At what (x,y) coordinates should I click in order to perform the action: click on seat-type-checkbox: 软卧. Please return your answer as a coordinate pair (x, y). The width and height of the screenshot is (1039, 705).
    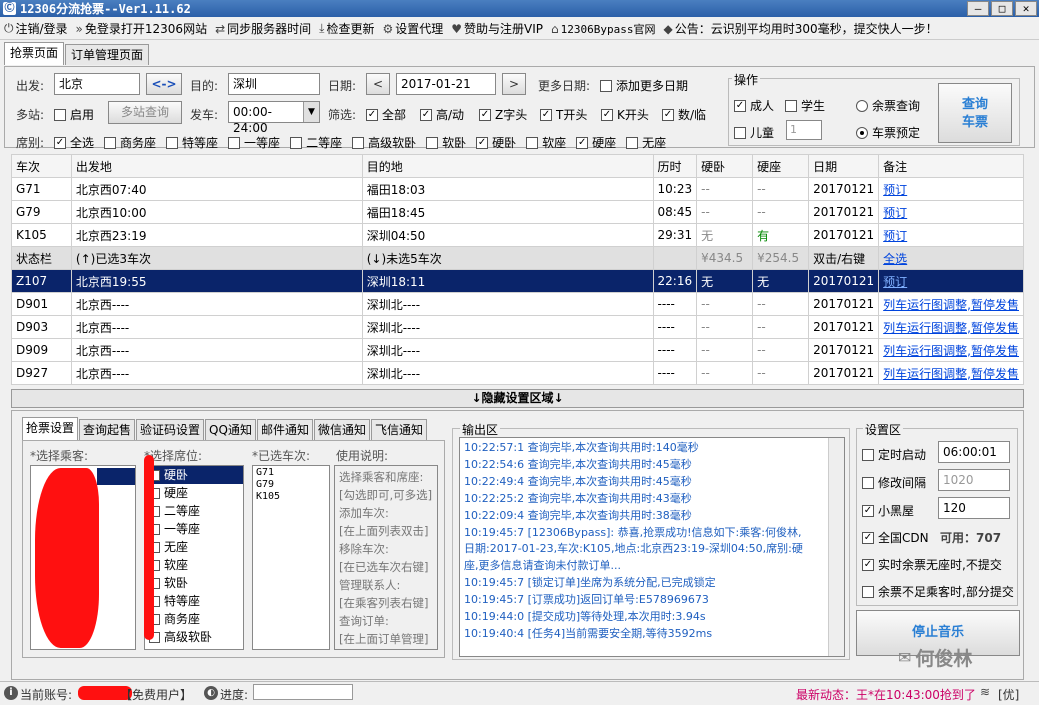
    Looking at the image, I should click on (446, 142).